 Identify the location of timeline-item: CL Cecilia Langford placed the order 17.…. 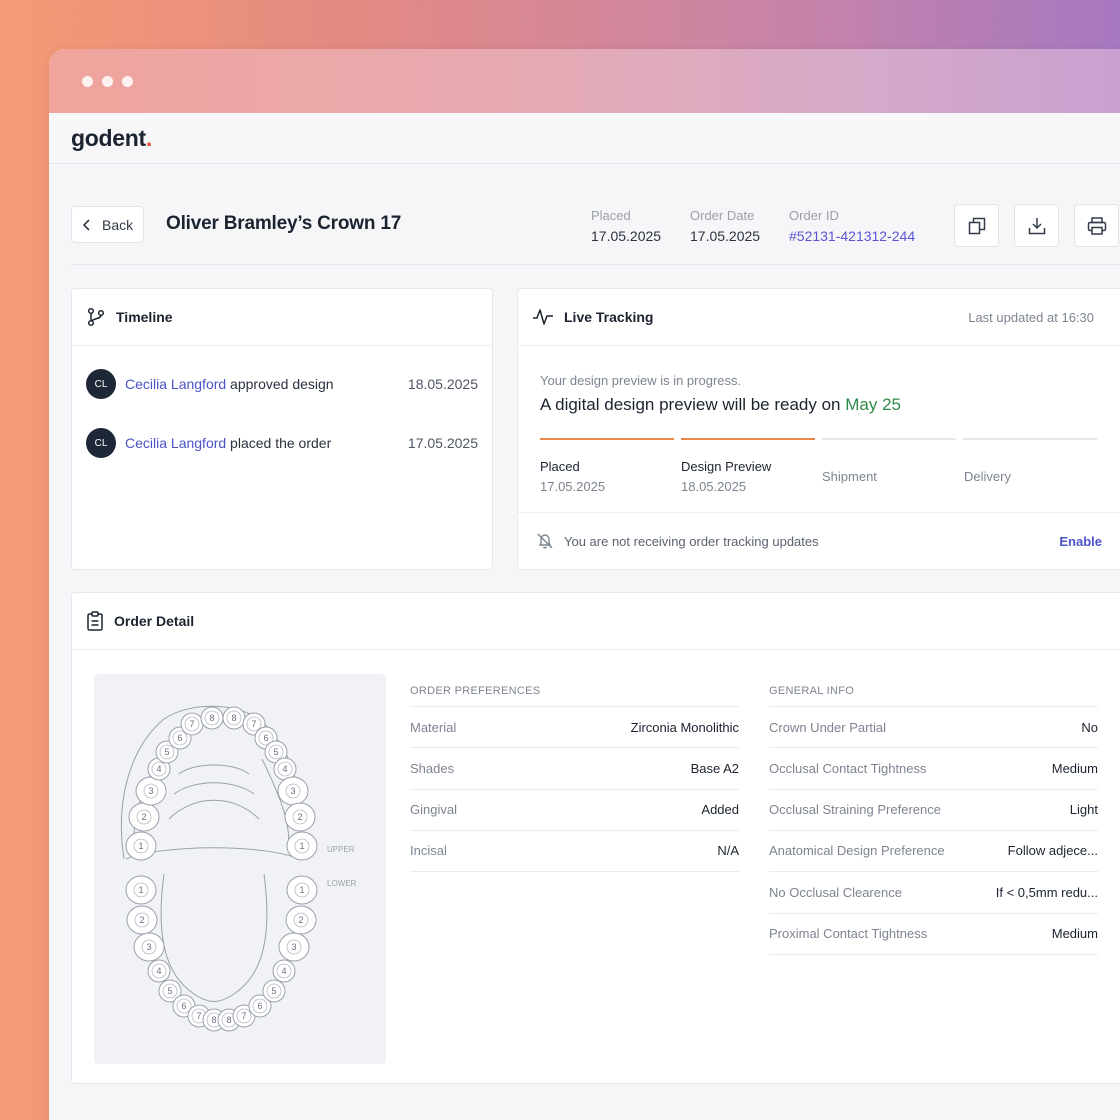
(282, 443).